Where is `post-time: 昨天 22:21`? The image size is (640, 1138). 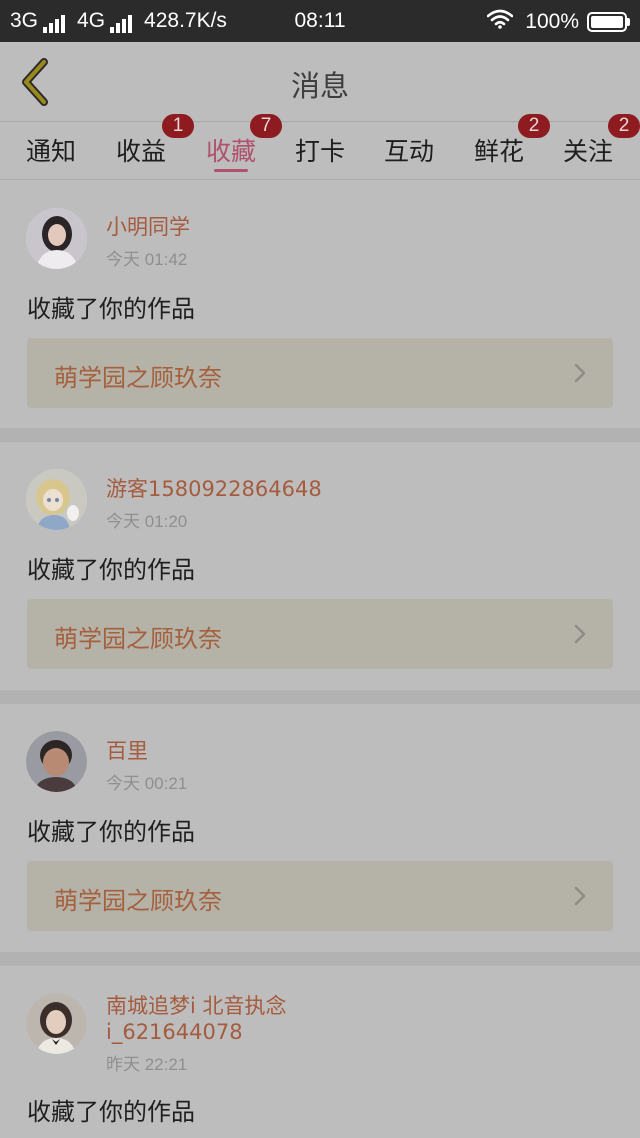 post-time: 昨天 22:21 is located at coordinates (147, 1064).